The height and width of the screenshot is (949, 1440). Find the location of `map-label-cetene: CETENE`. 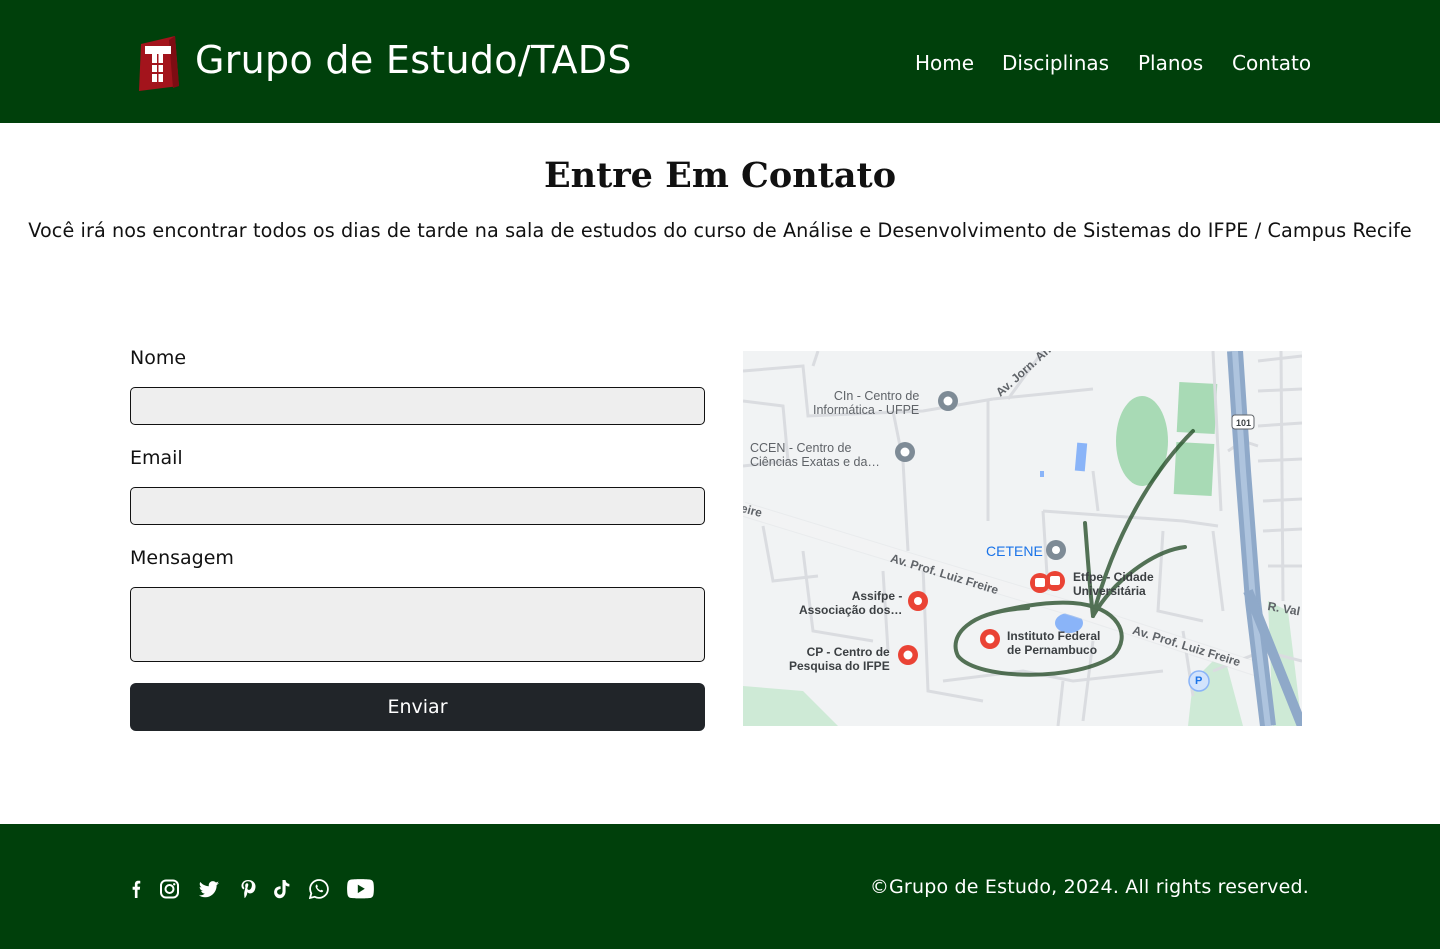

map-label-cetene: CETENE is located at coordinates (1014, 551).